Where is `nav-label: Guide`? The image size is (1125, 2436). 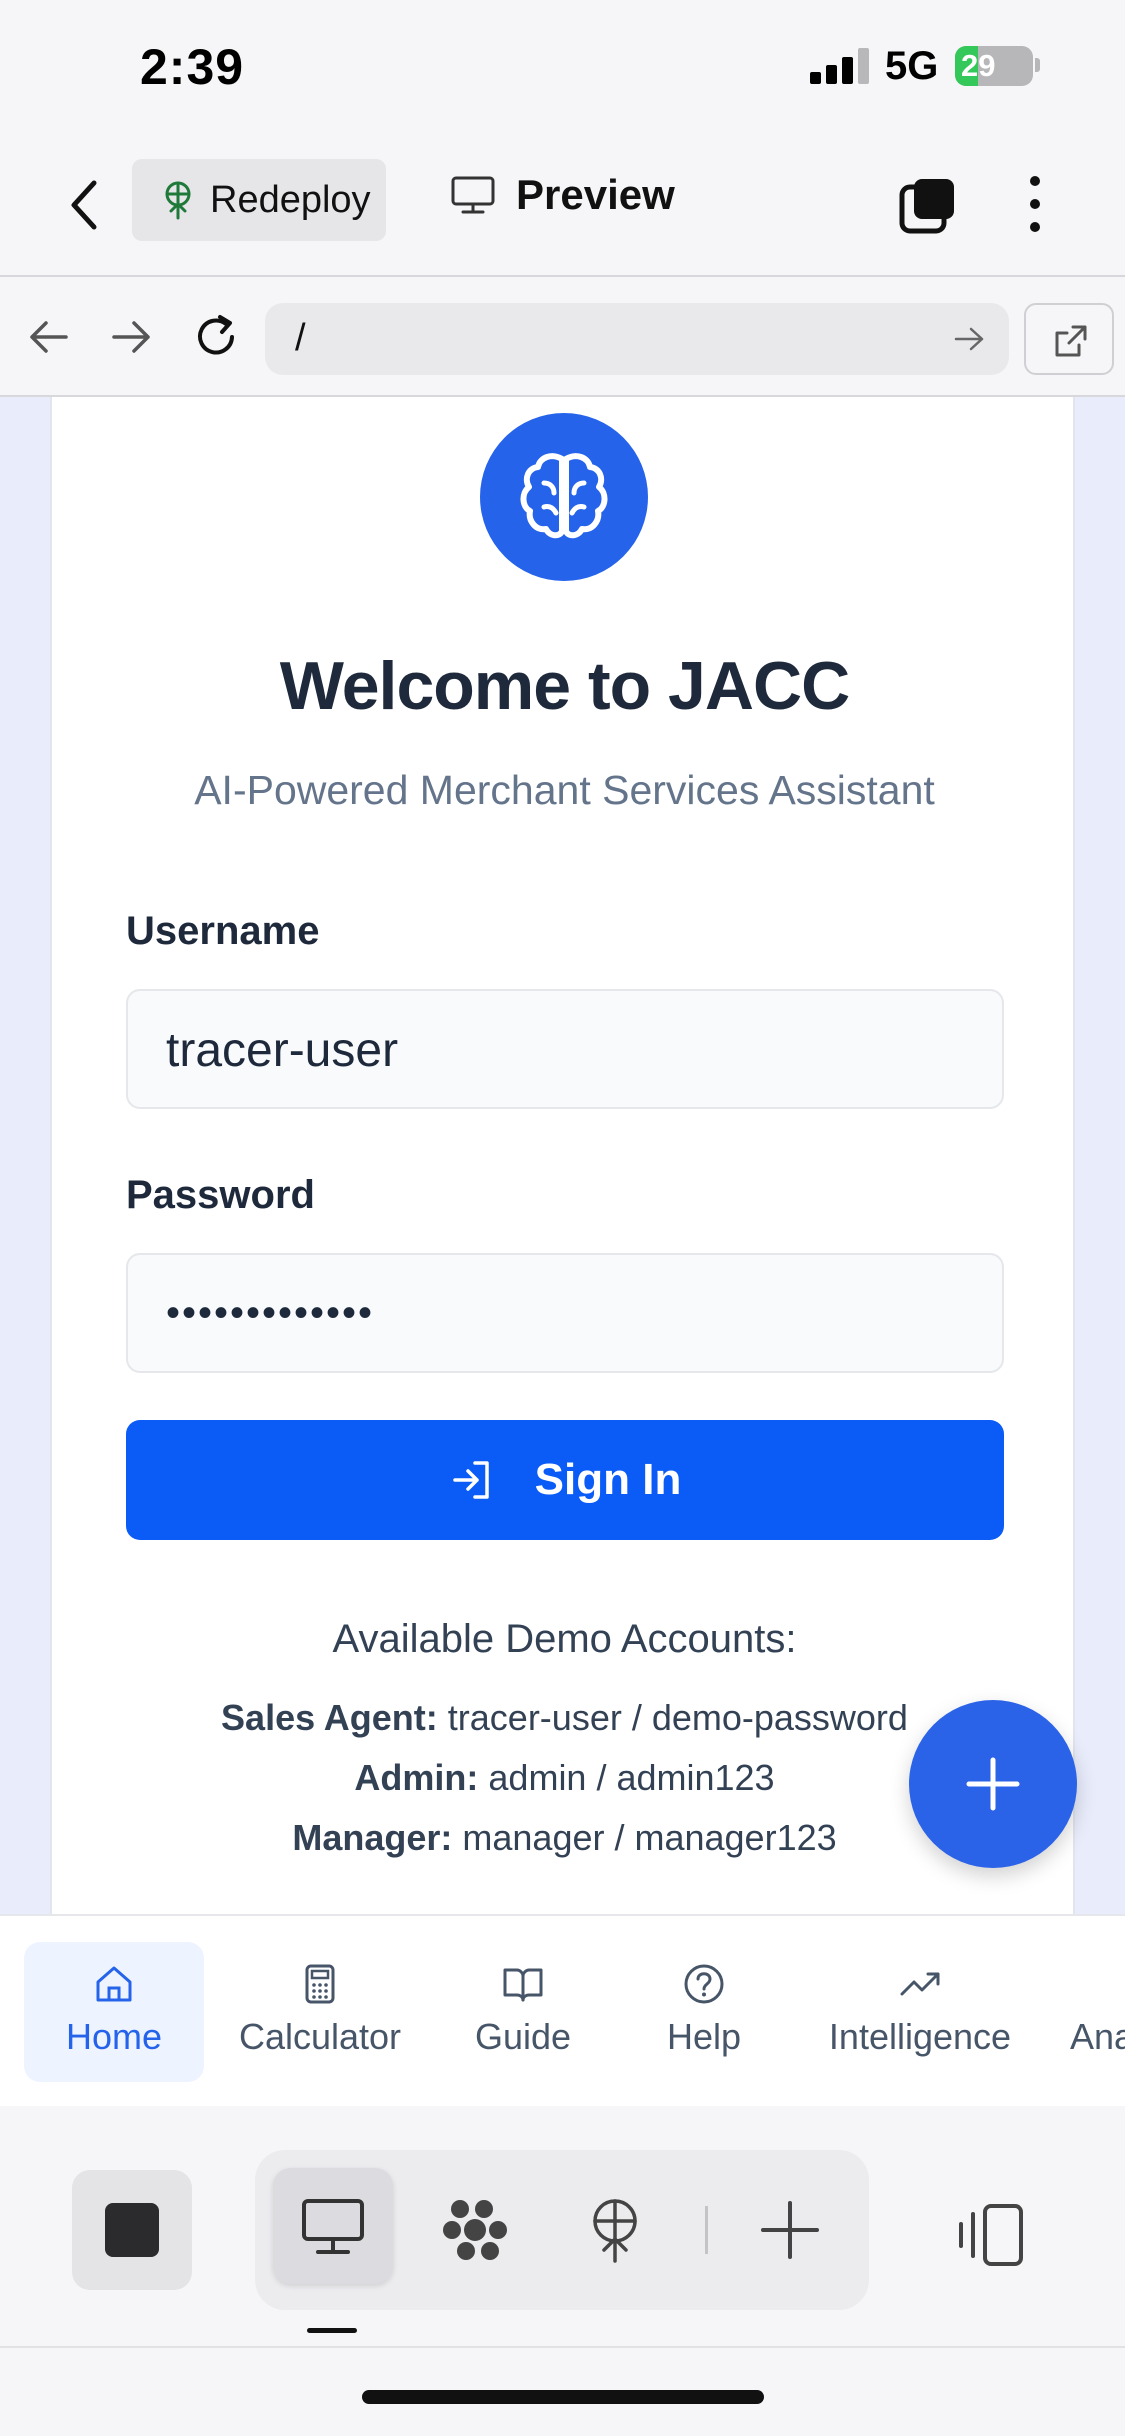
nav-label: Guide is located at coordinates (523, 2036).